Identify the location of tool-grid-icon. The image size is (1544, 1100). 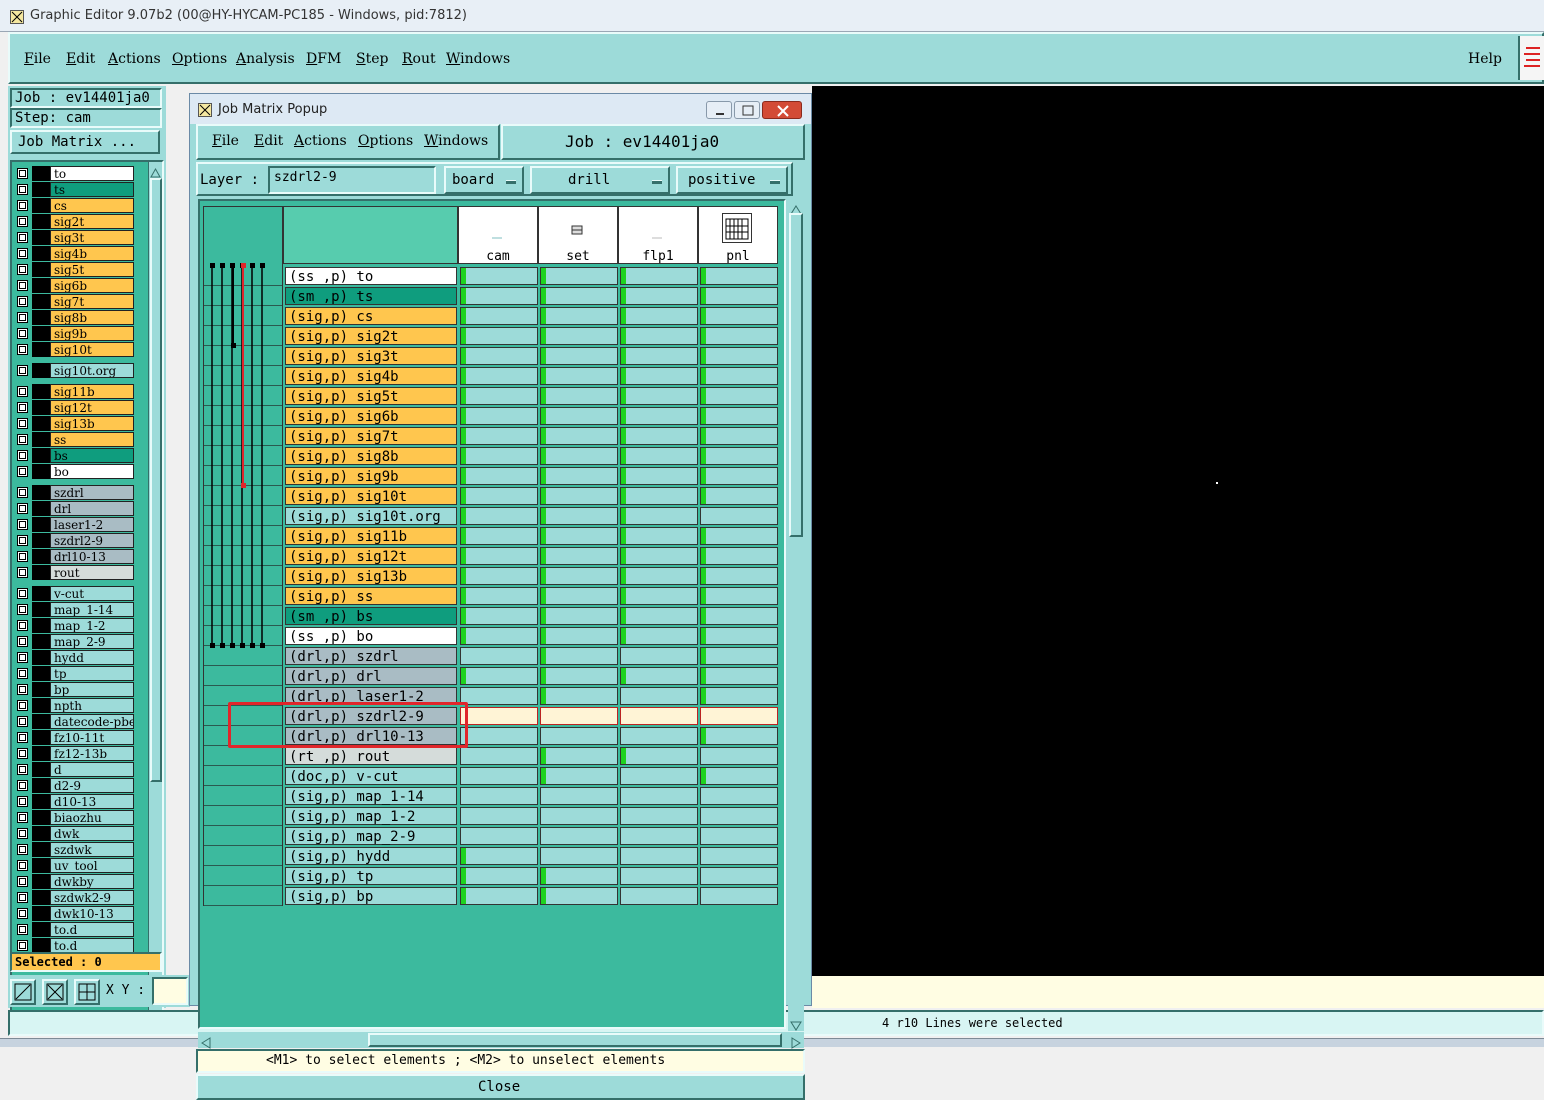
(87, 992).